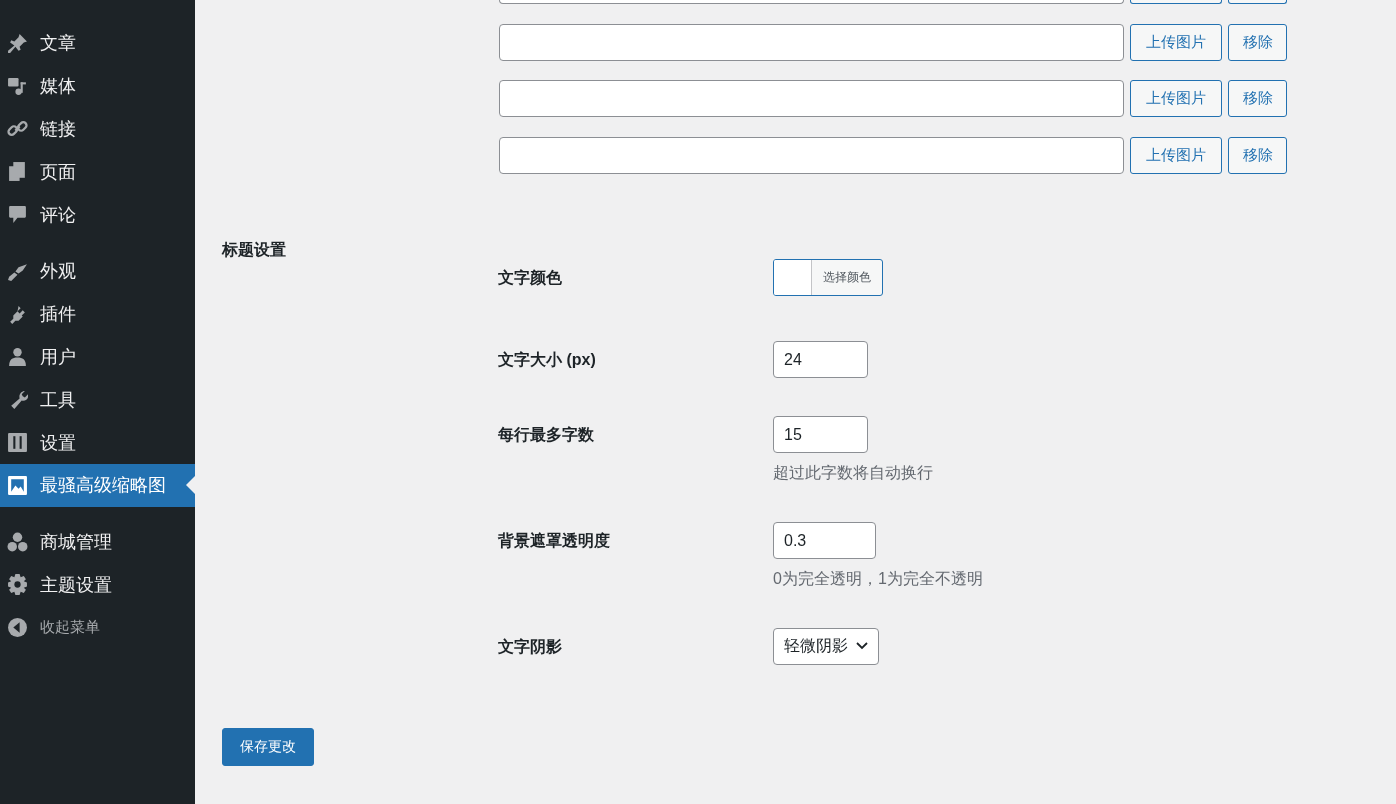  What do you see at coordinates (862, 646) in the screenshot?
I see `chevron-down-icon` at bounding box center [862, 646].